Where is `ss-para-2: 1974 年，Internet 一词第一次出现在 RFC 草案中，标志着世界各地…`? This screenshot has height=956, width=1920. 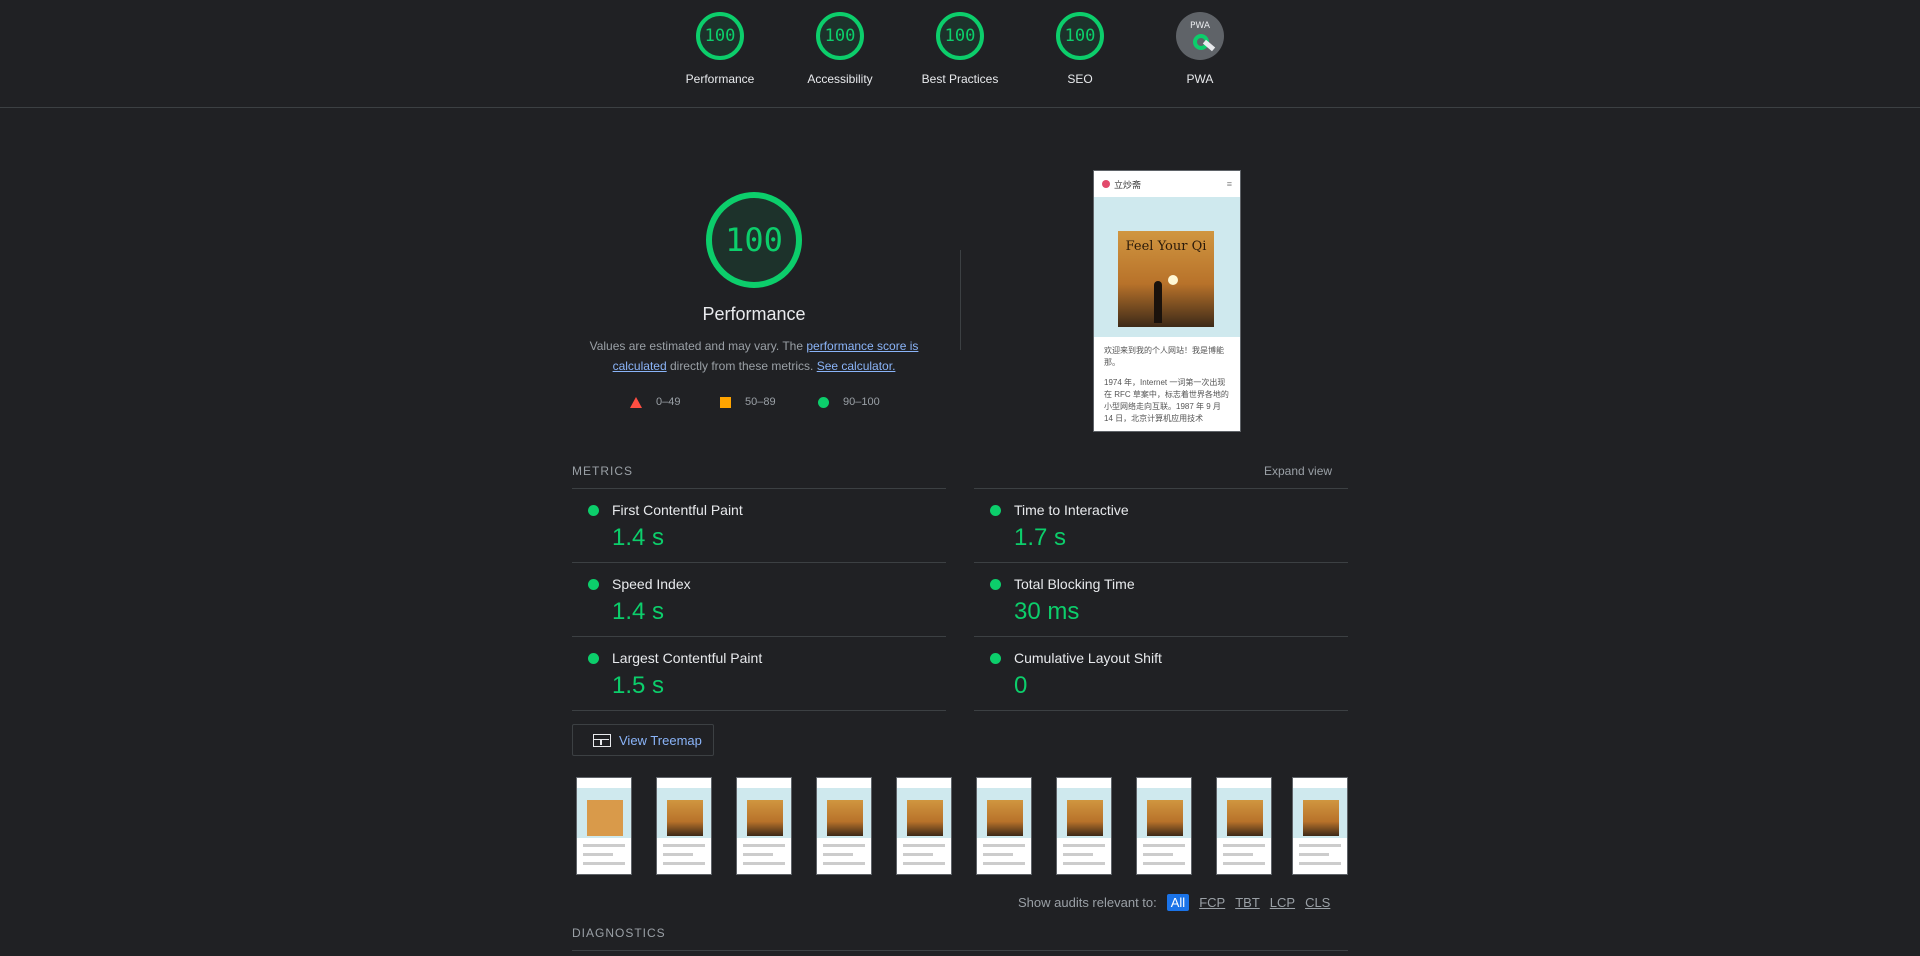
ss-para-2: 1974 年，Internet 一词第一次出现在 RFC 草案中，标志着世界各地… is located at coordinates (1166, 400).